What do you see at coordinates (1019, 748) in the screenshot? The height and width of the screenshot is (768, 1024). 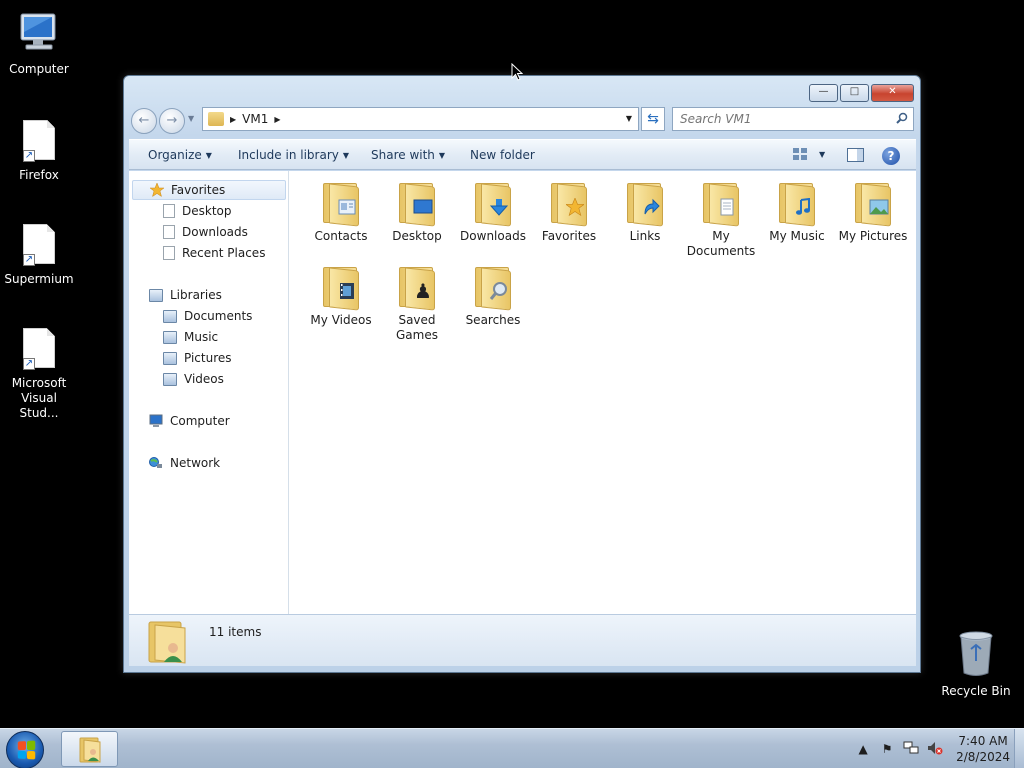 I see `show-desktop-button` at bounding box center [1019, 748].